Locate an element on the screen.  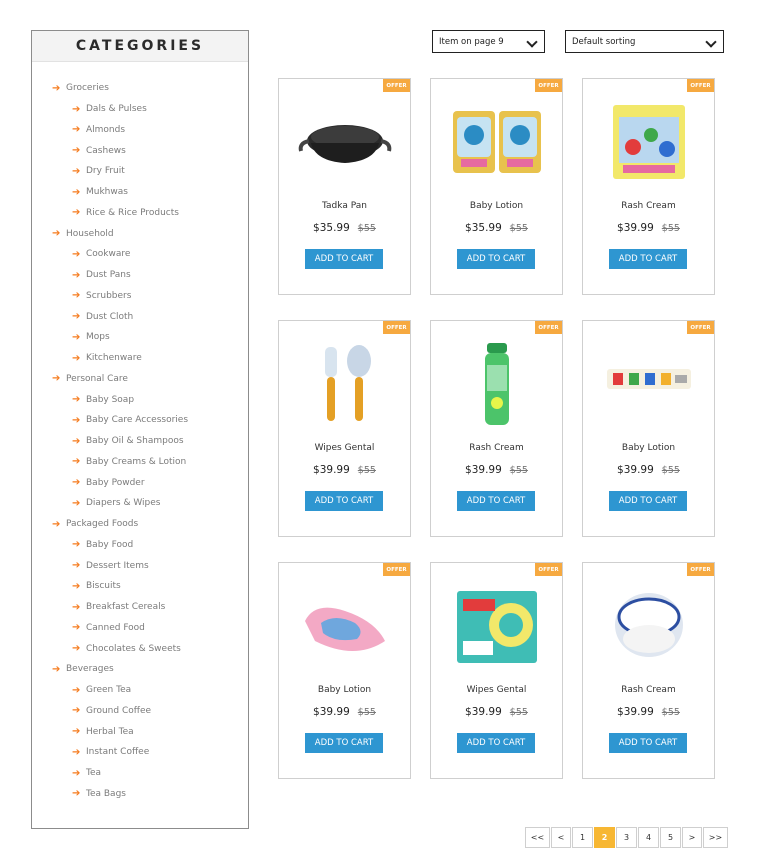
product-card: OFFER Baby Lotion $35.99 $55 ADD TO CART is located at coordinates (496, 186).